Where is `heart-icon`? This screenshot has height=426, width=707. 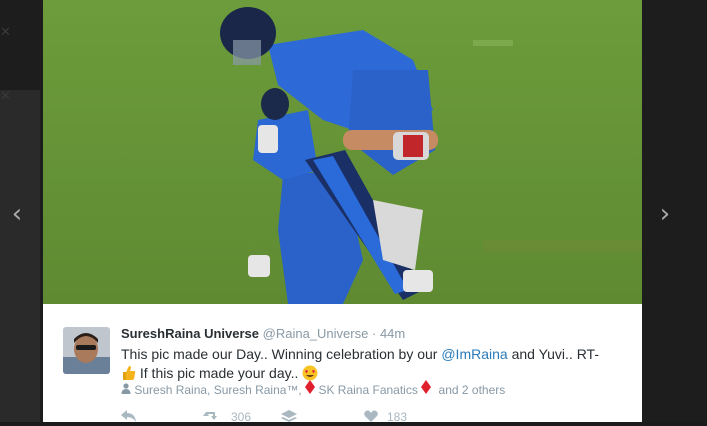 heart-icon is located at coordinates (371, 417).